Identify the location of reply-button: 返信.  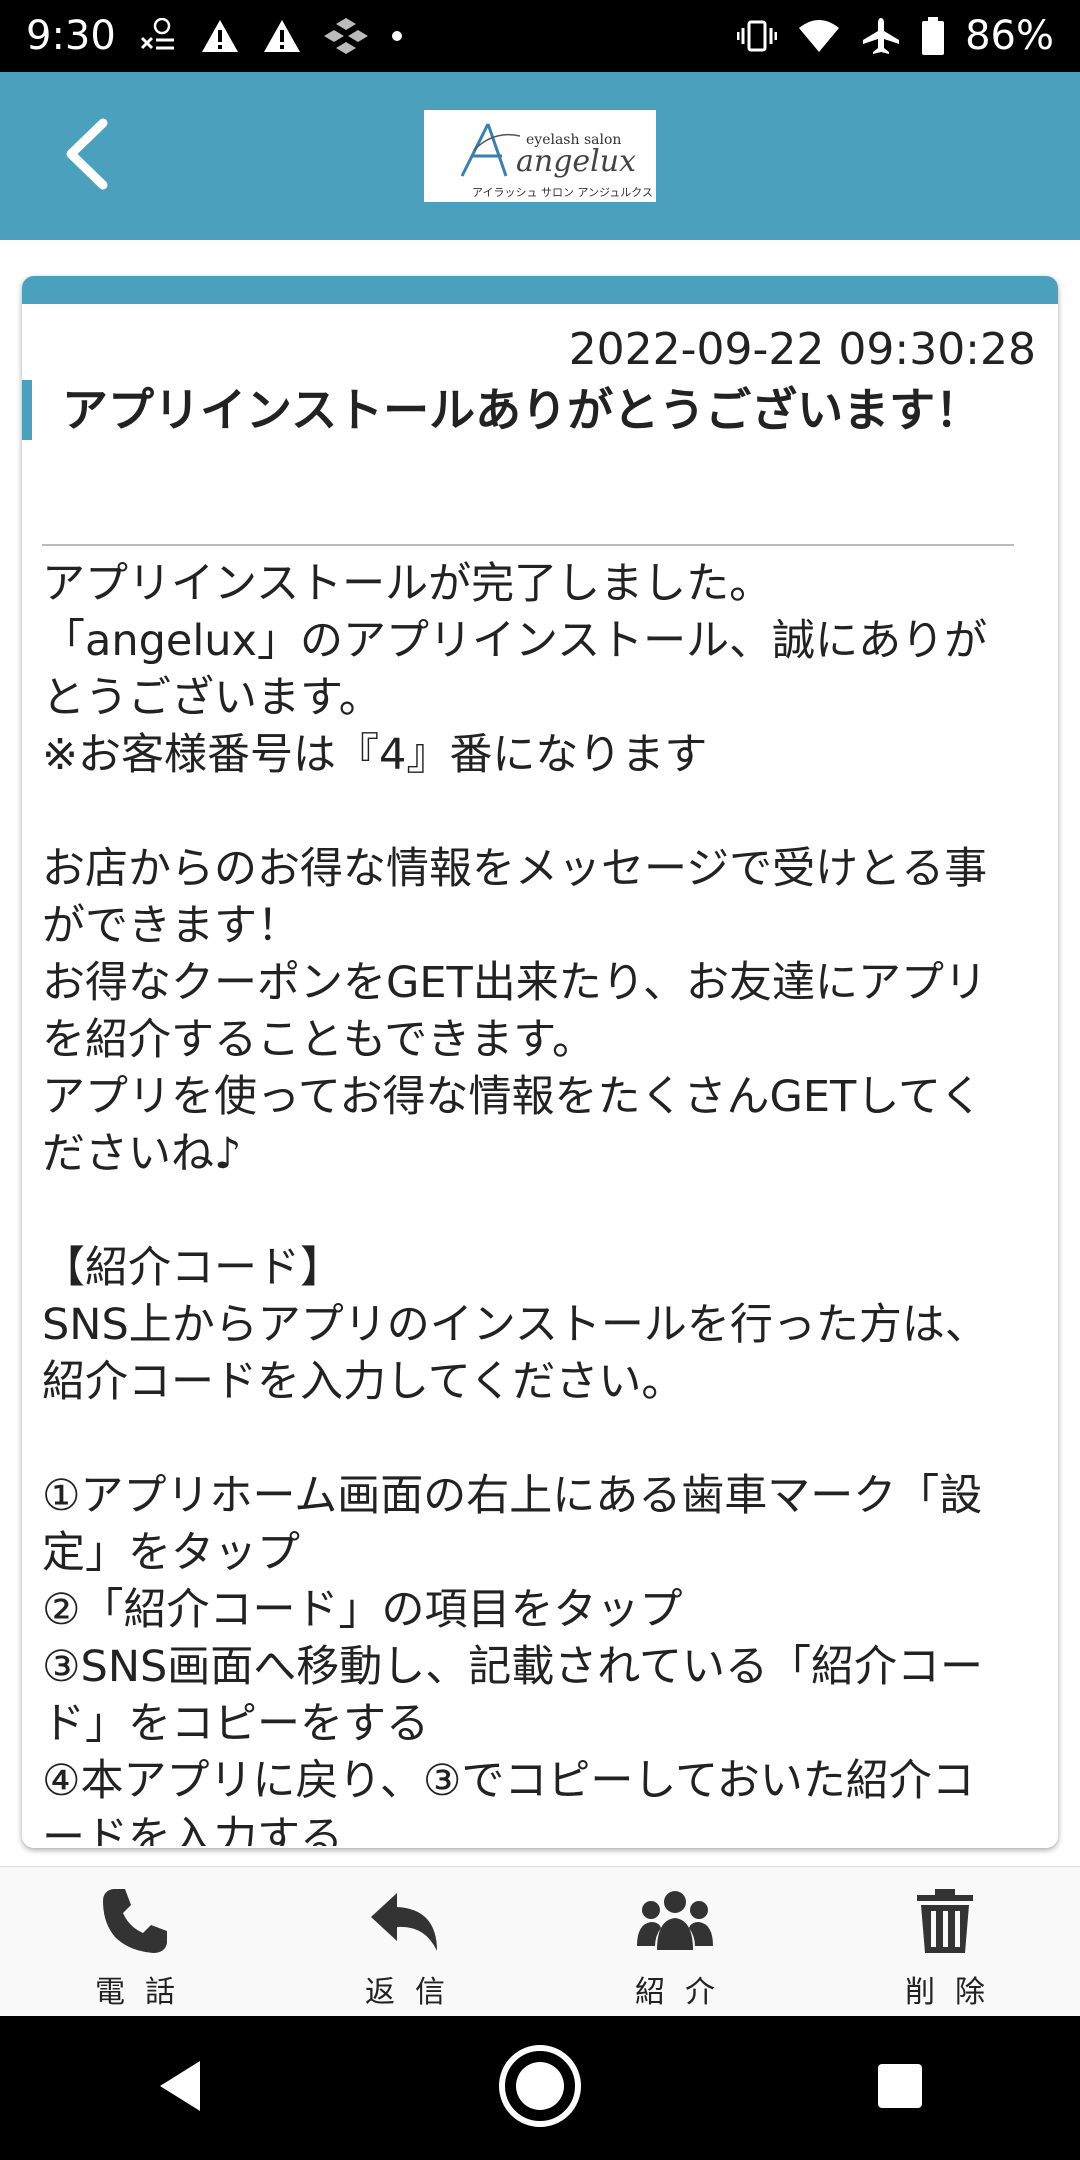
(405, 1942).